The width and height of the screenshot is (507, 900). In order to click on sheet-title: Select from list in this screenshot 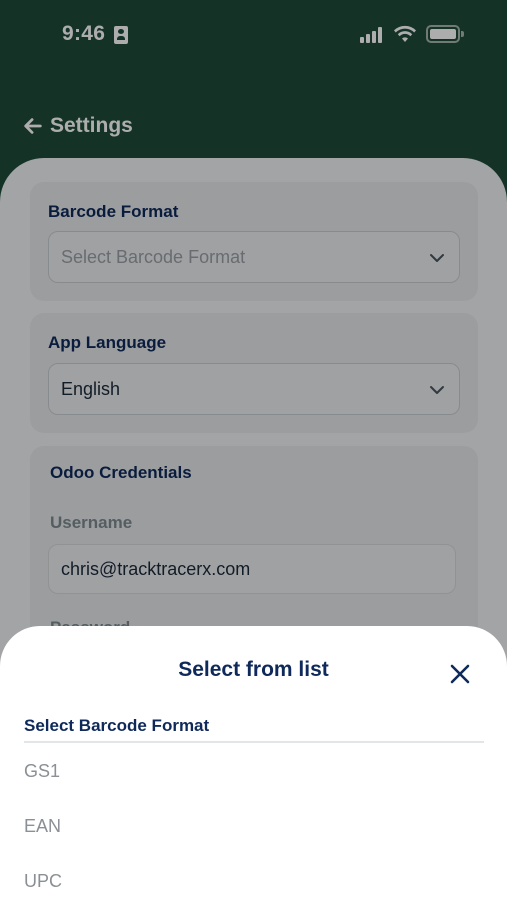, I will do `click(253, 669)`.